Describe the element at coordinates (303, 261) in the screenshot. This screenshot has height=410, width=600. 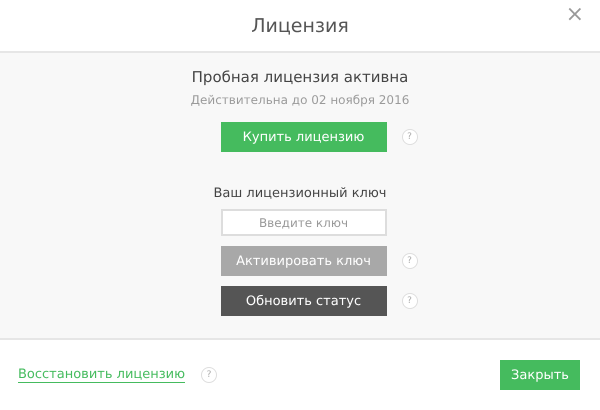
I see `activate-key-button: Активировать ключ` at that location.